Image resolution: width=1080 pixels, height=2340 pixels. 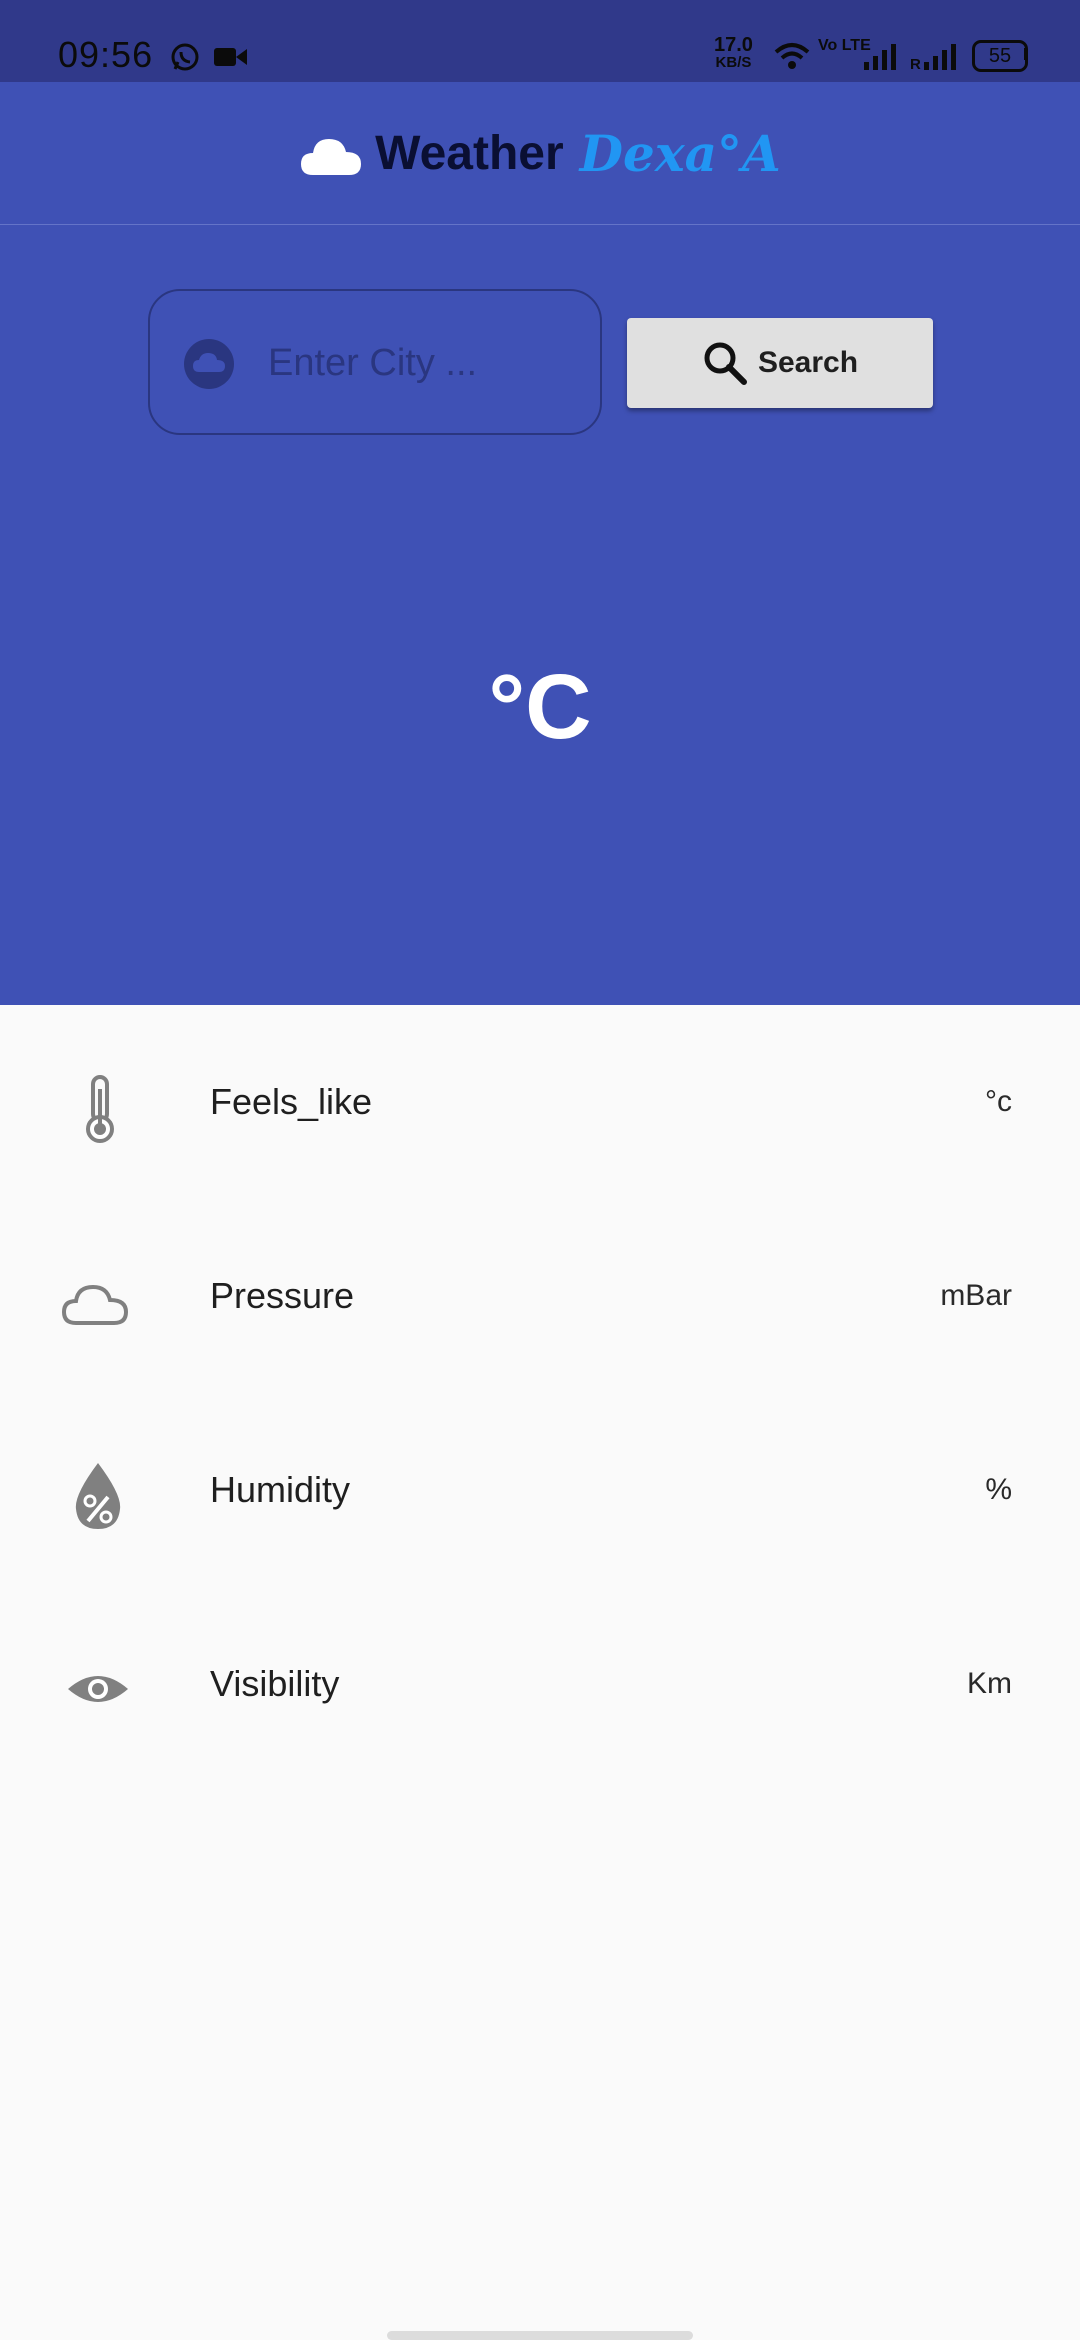 What do you see at coordinates (230, 57) in the screenshot?
I see `video-camera-icon` at bounding box center [230, 57].